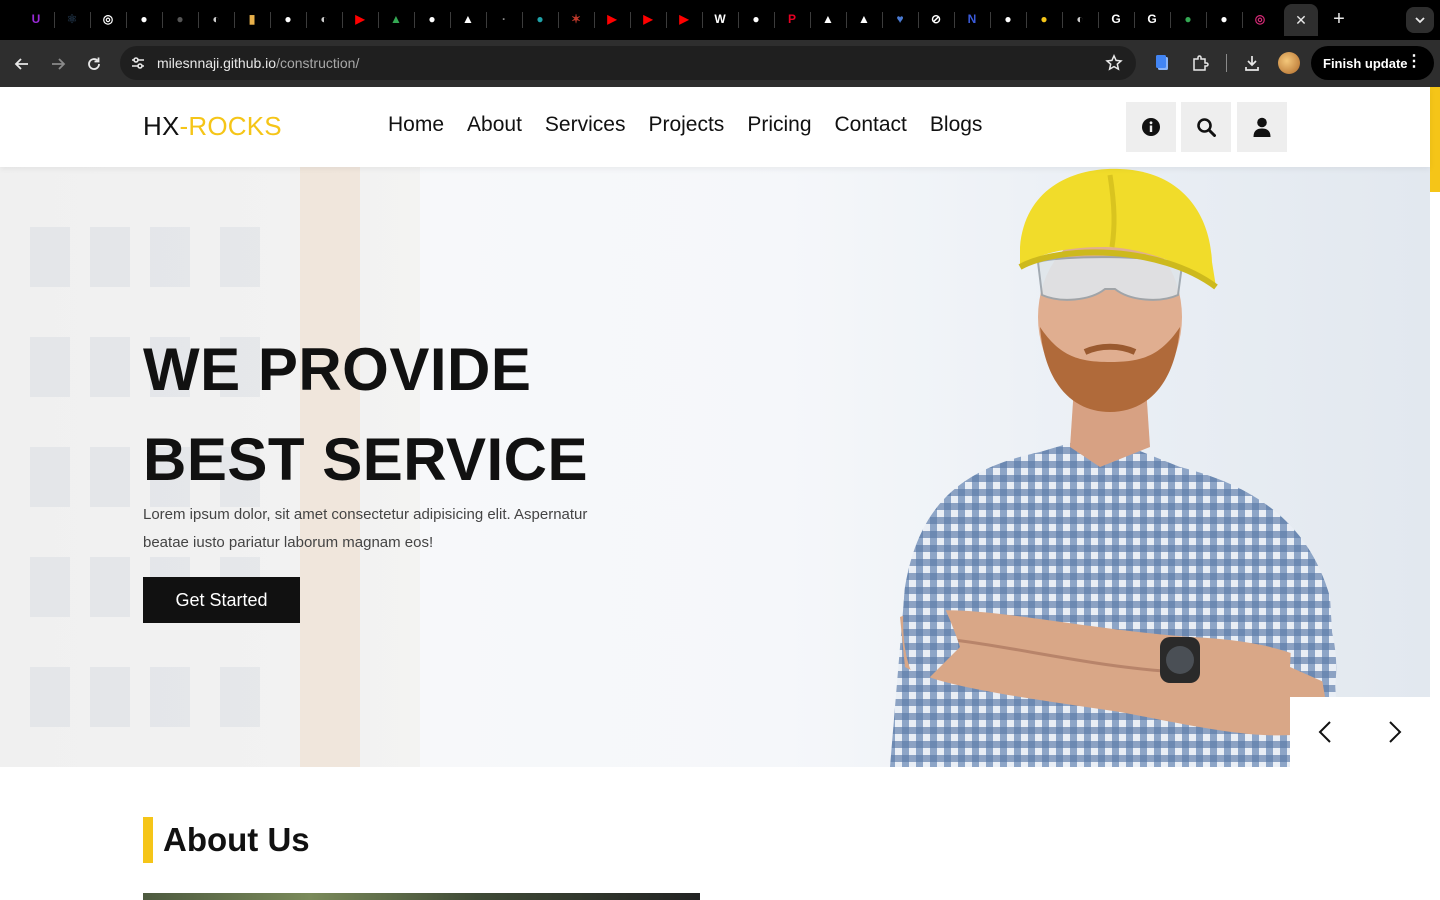 The height and width of the screenshot is (900, 1440). Describe the element at coordinates (236, 839) in the screenshot. I see `about-title: About Us` at that location.